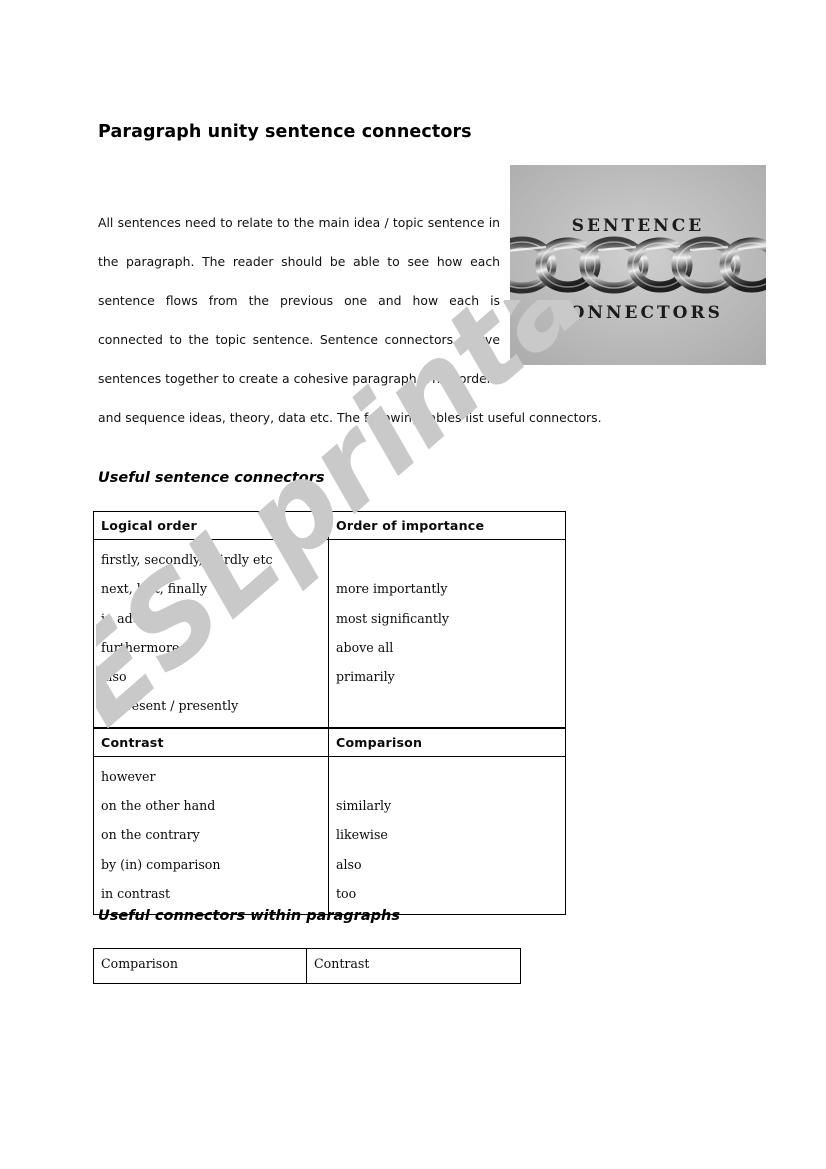 The height and width of the screenshot is (1169, 826). I want to click on connector-item: firstly, secondly, thirdly etc, so click(187, 559).